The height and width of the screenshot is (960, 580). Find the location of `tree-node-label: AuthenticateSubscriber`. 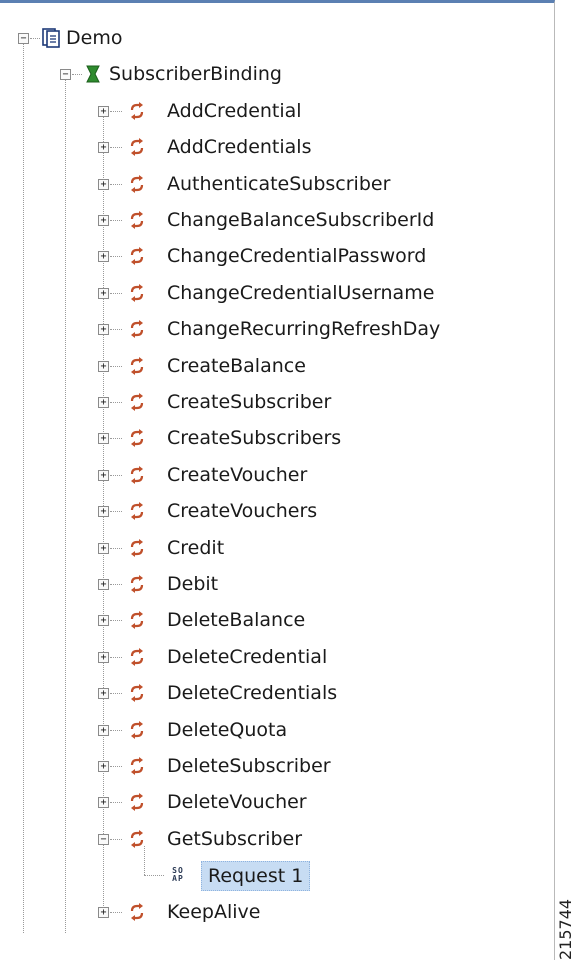

tree-node-label: AuthenticateSubscriber is located at coordinates (279, 184).